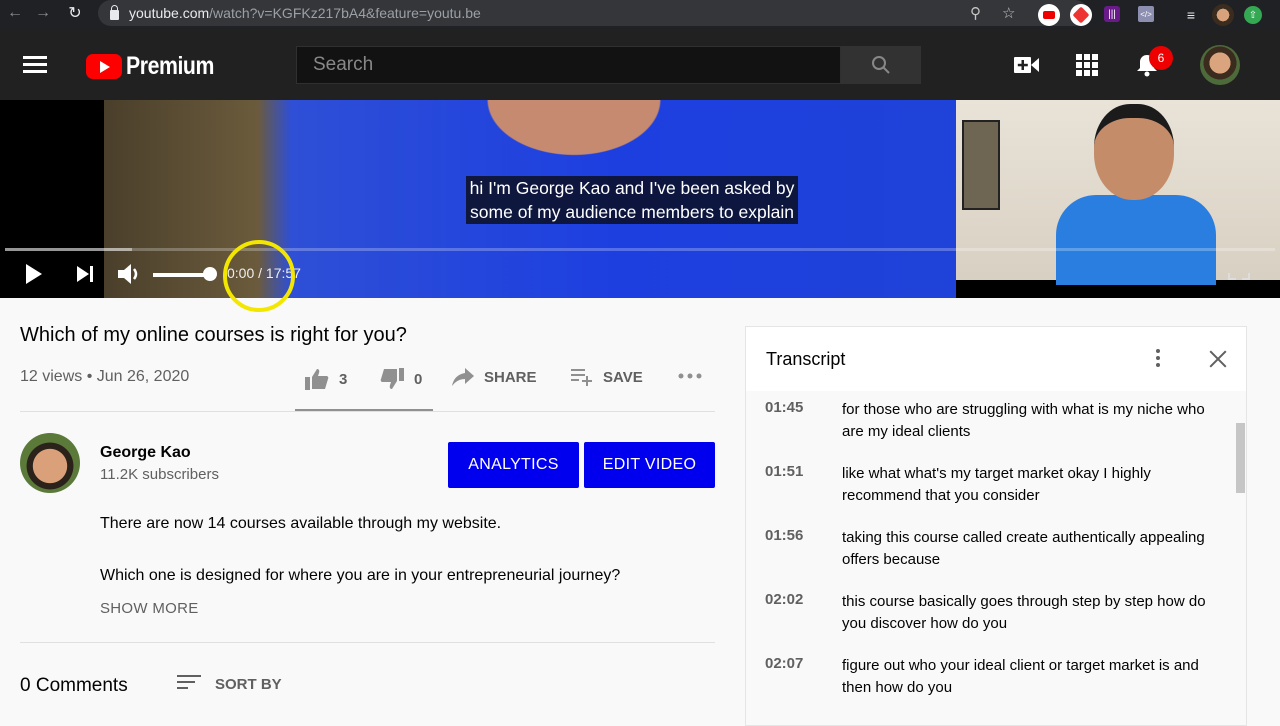 Image resolution: width=1280 pixels, height=726 pixels. Describe the element at coordinates (513, 465) in the screenshot. I see `analytics-button: ANALYTICS` at that location.